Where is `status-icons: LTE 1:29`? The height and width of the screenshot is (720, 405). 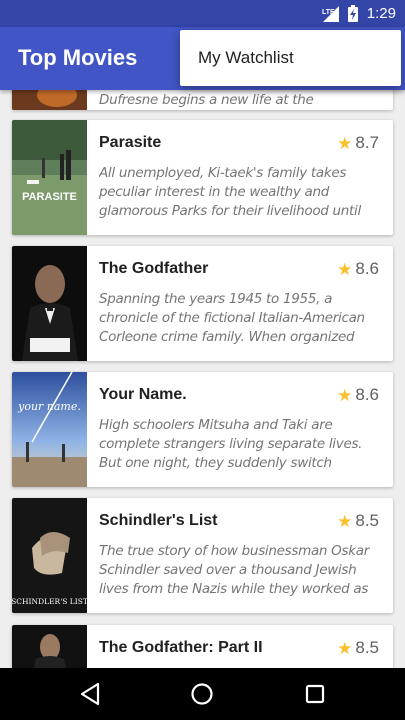 status-icons: LTE 1:29 is located at coordinates (358, 13).